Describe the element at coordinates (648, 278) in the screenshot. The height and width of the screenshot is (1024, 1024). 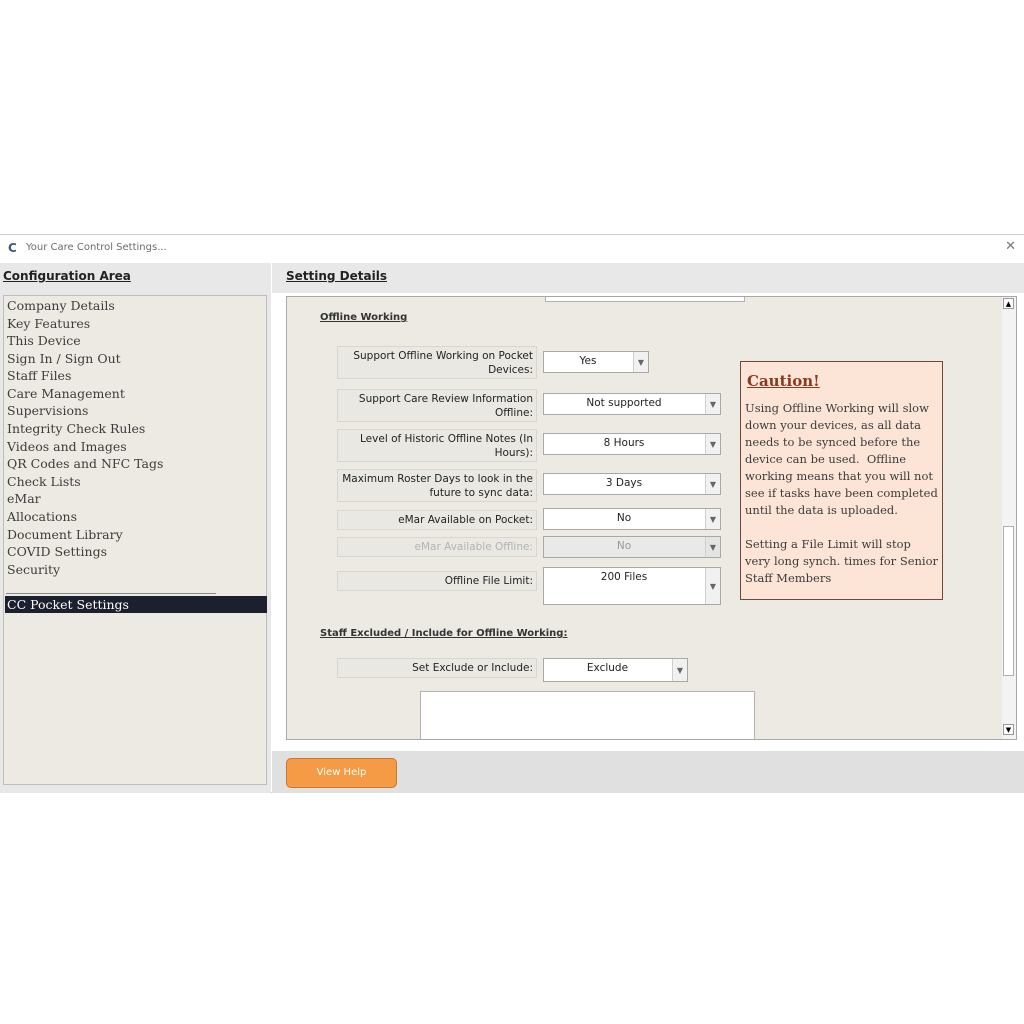
I see `setting-details-header: Setting Details` at that location.